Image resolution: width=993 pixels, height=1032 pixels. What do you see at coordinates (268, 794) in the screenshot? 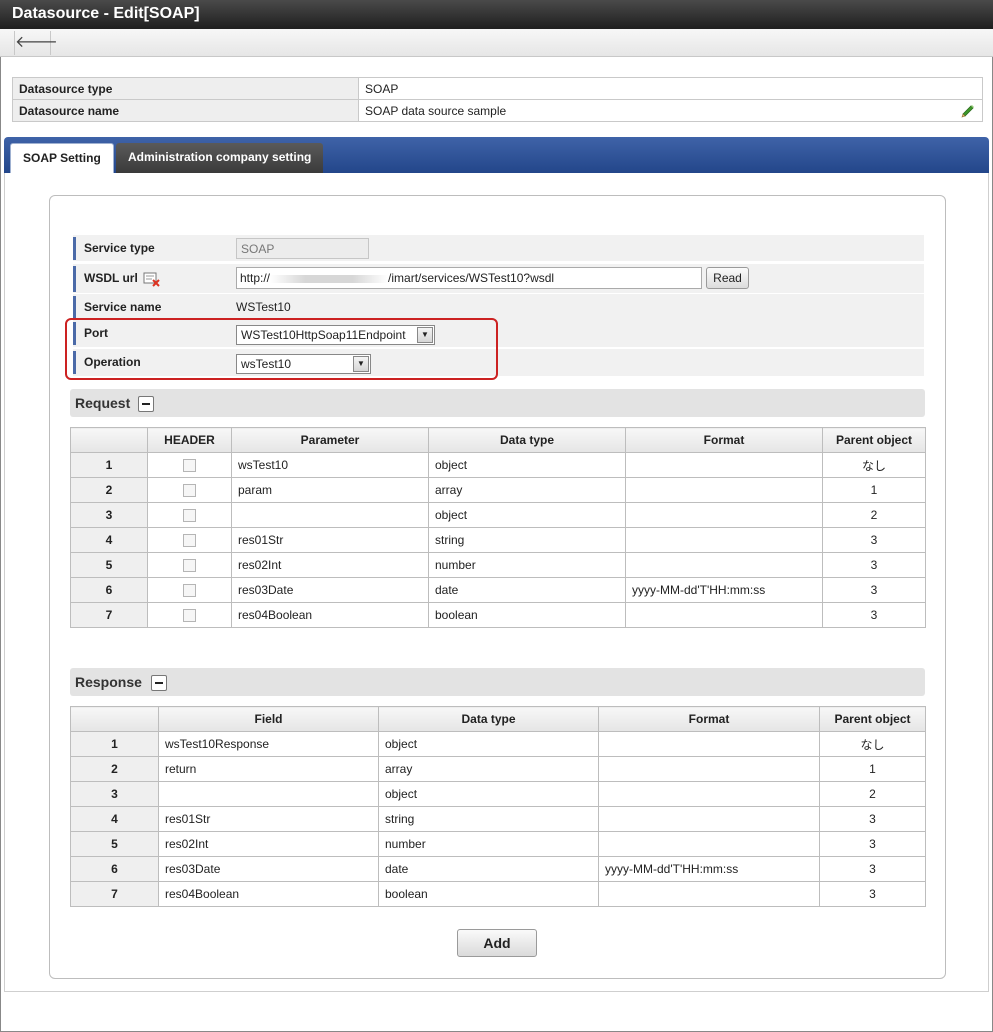
I see `field-cell` at bounding box center [268, 794].